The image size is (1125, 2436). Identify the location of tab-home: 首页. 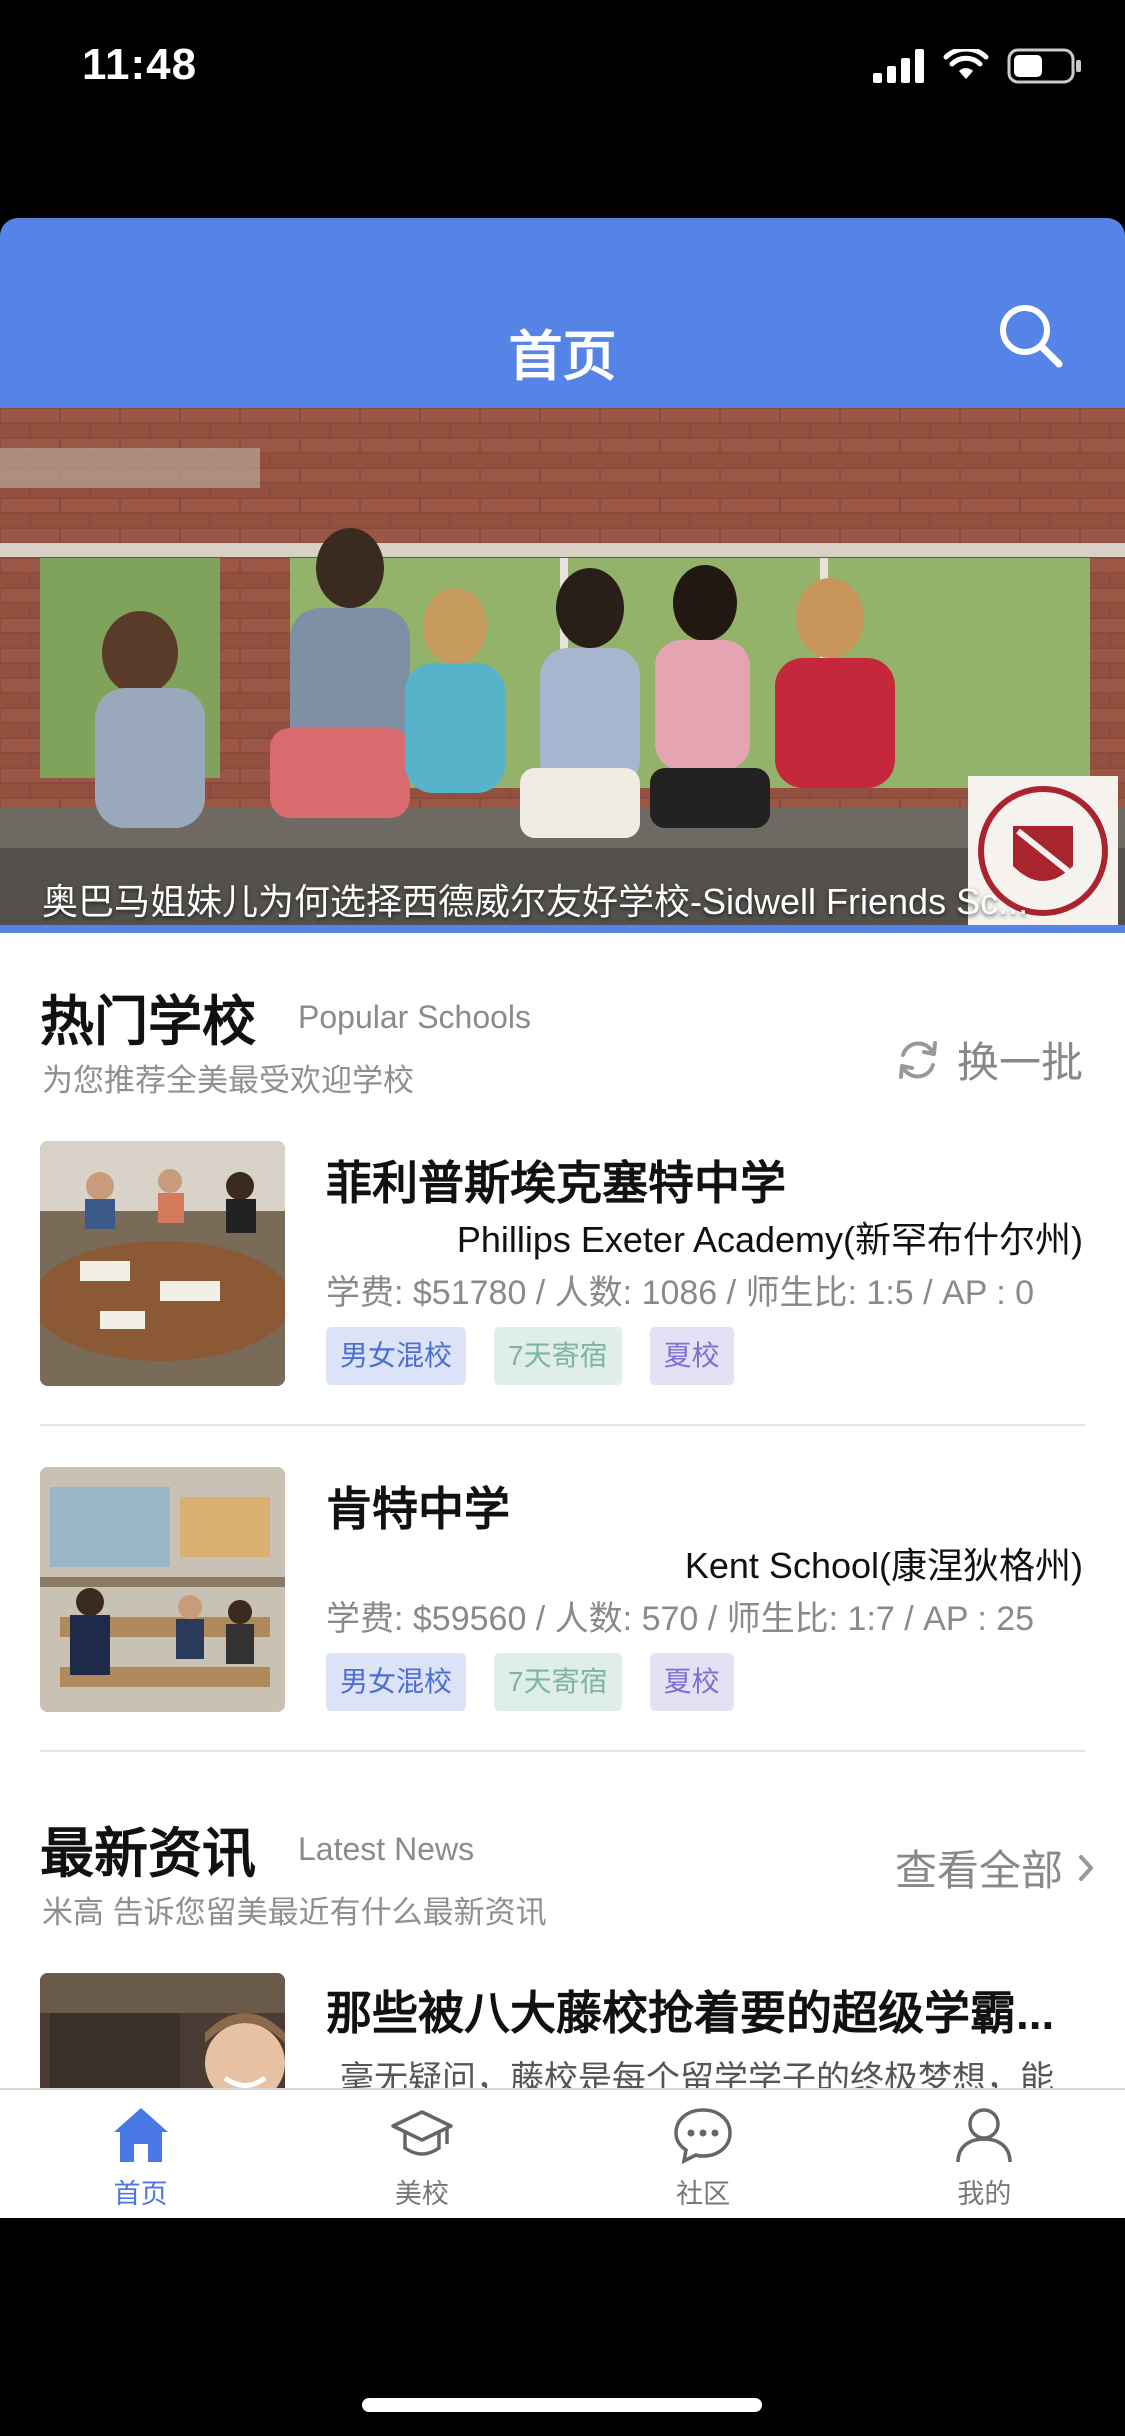
(140, 2154).